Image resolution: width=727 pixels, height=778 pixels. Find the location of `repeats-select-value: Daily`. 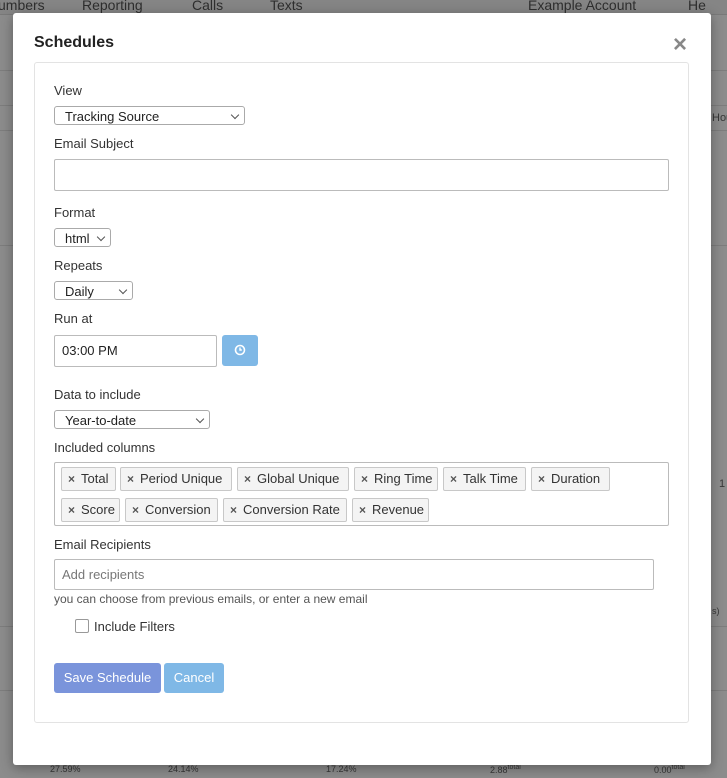

repeats-select-value: Daily is located at coordinates (79, 291).